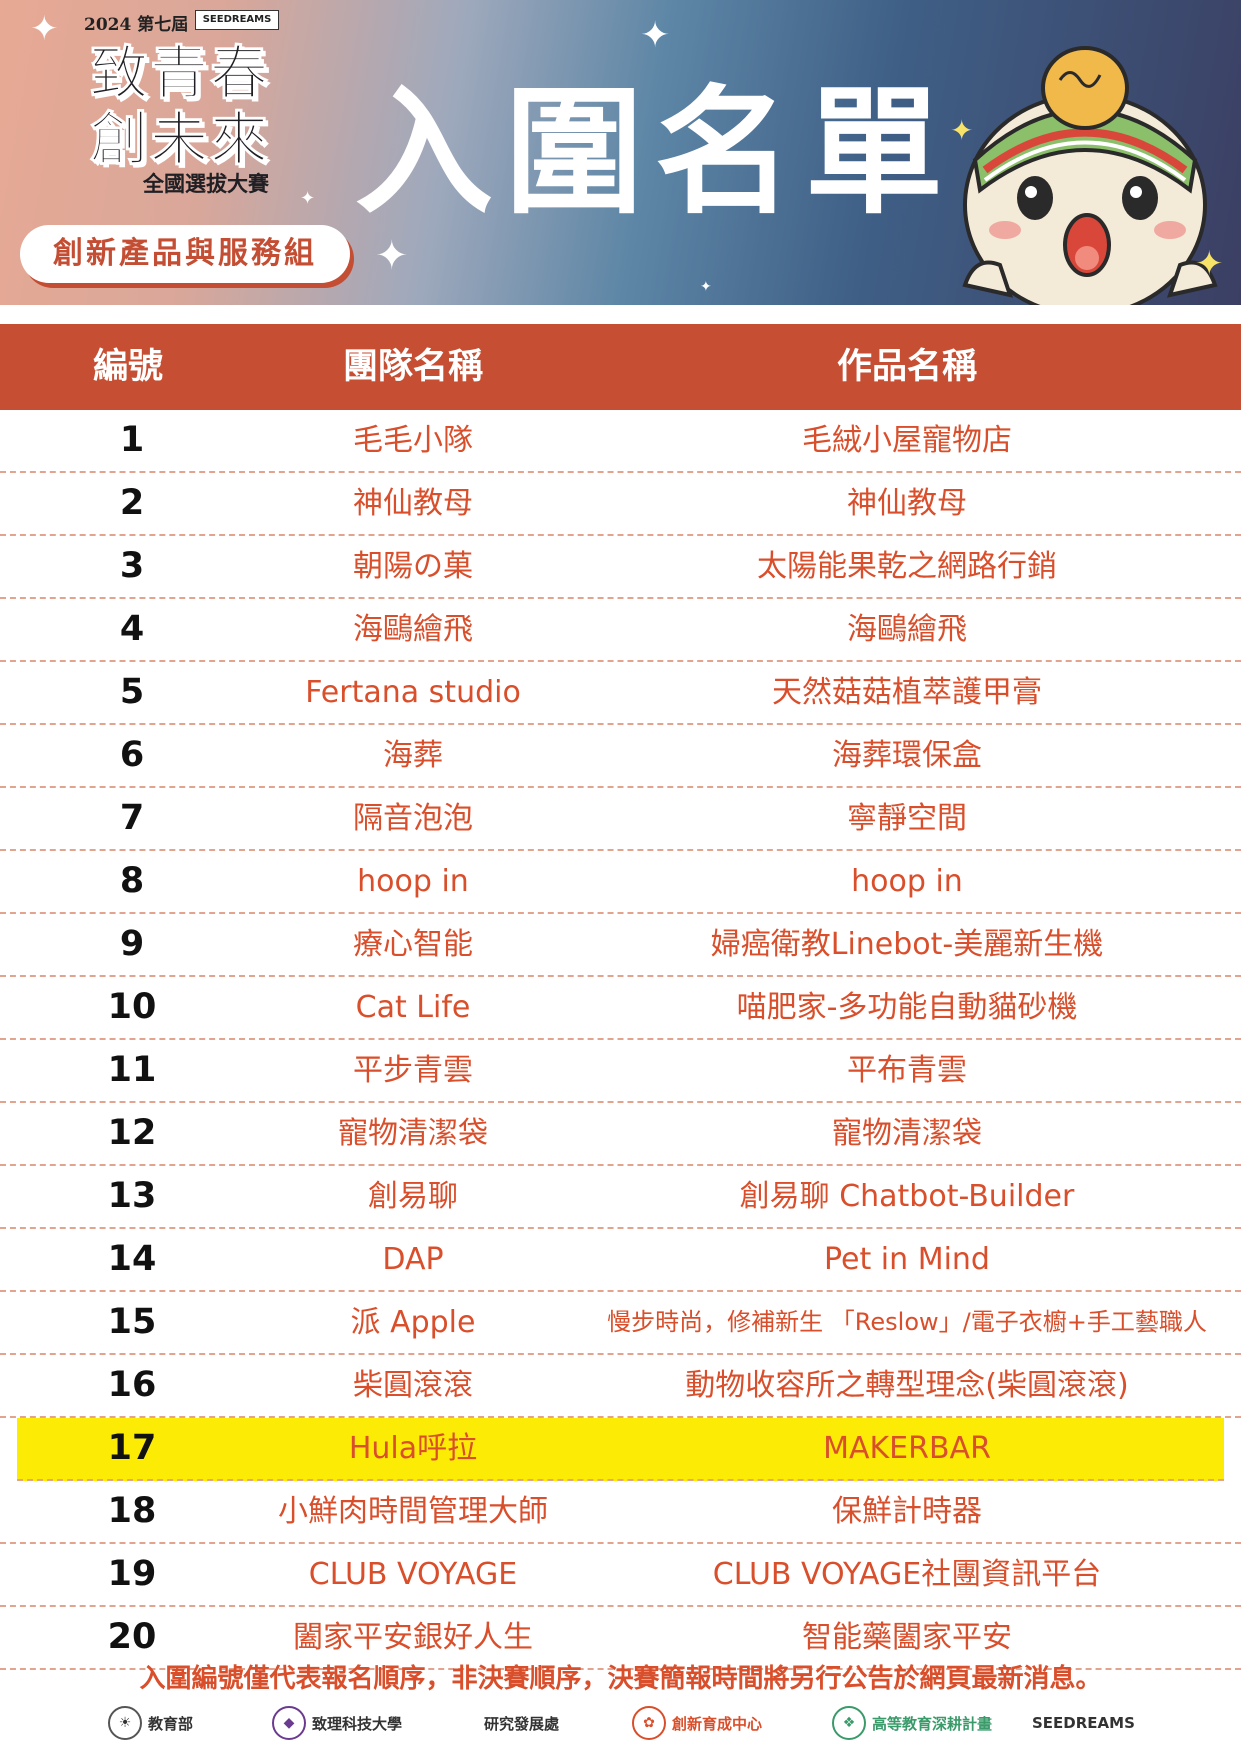 The height and width of the screenshot is (1754, 1241). What do you see at coordinates (620, 504) in the screenshot?
I see `table-row: 2 神仙教母 神仙教母` at bounding box center [620, 504].